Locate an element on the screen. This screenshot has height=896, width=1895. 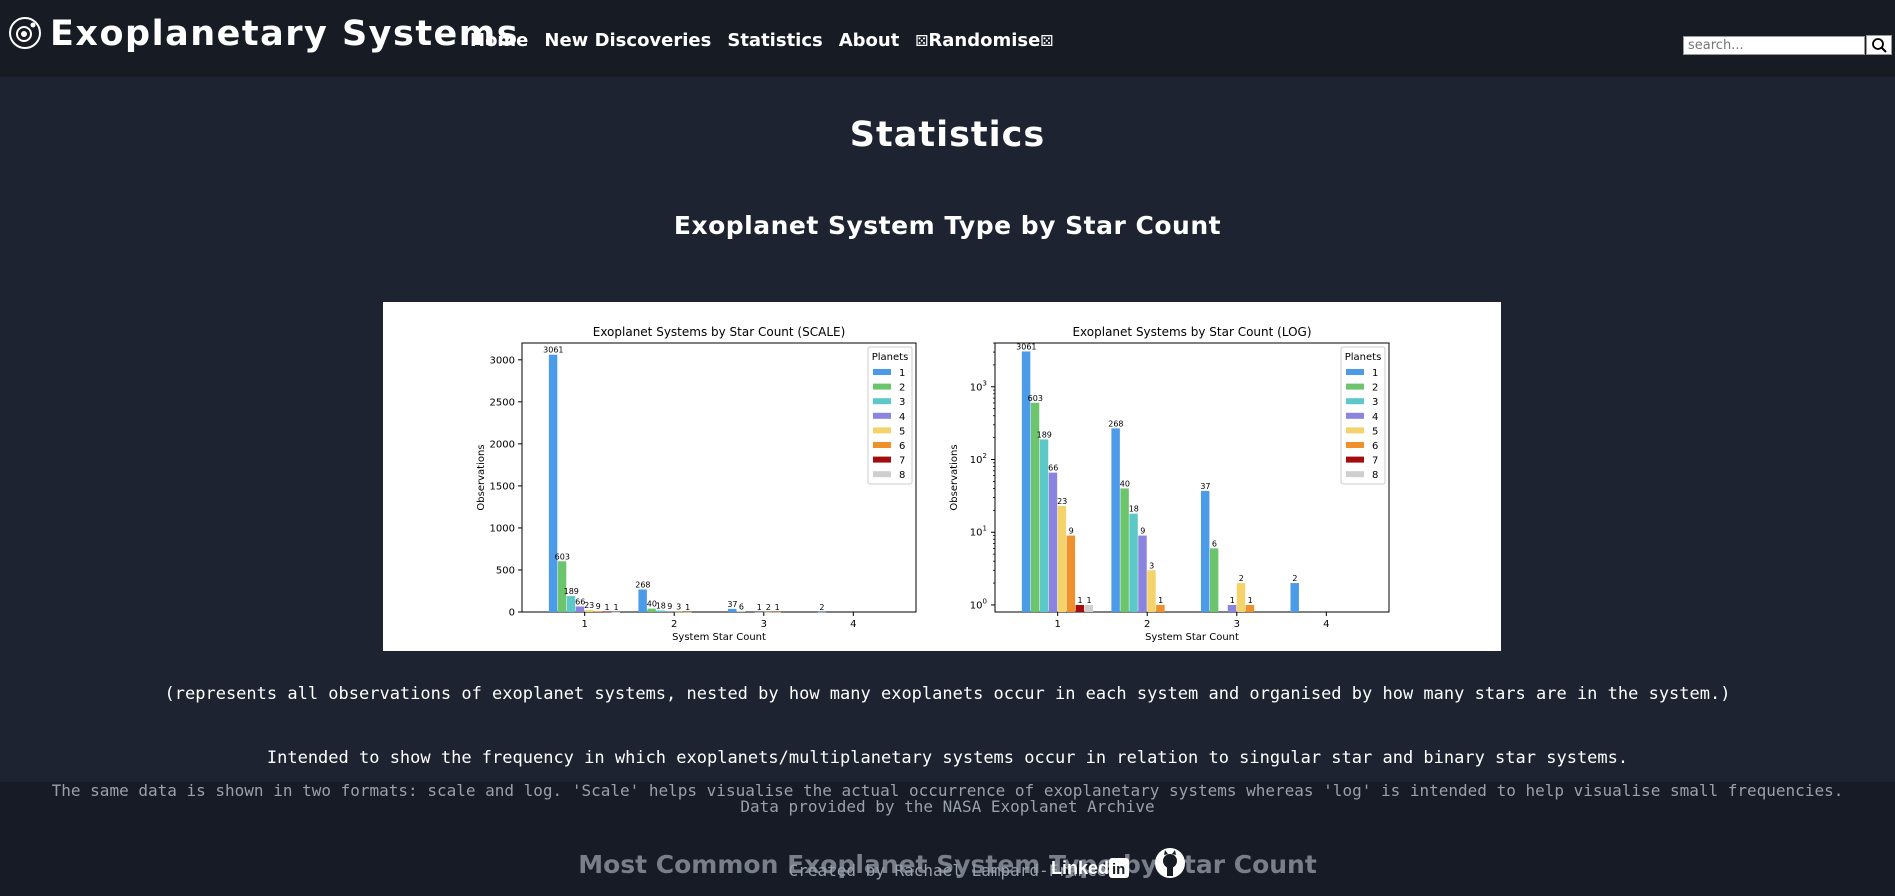
legend-label: 8 is located at coordinates (1375, 475).